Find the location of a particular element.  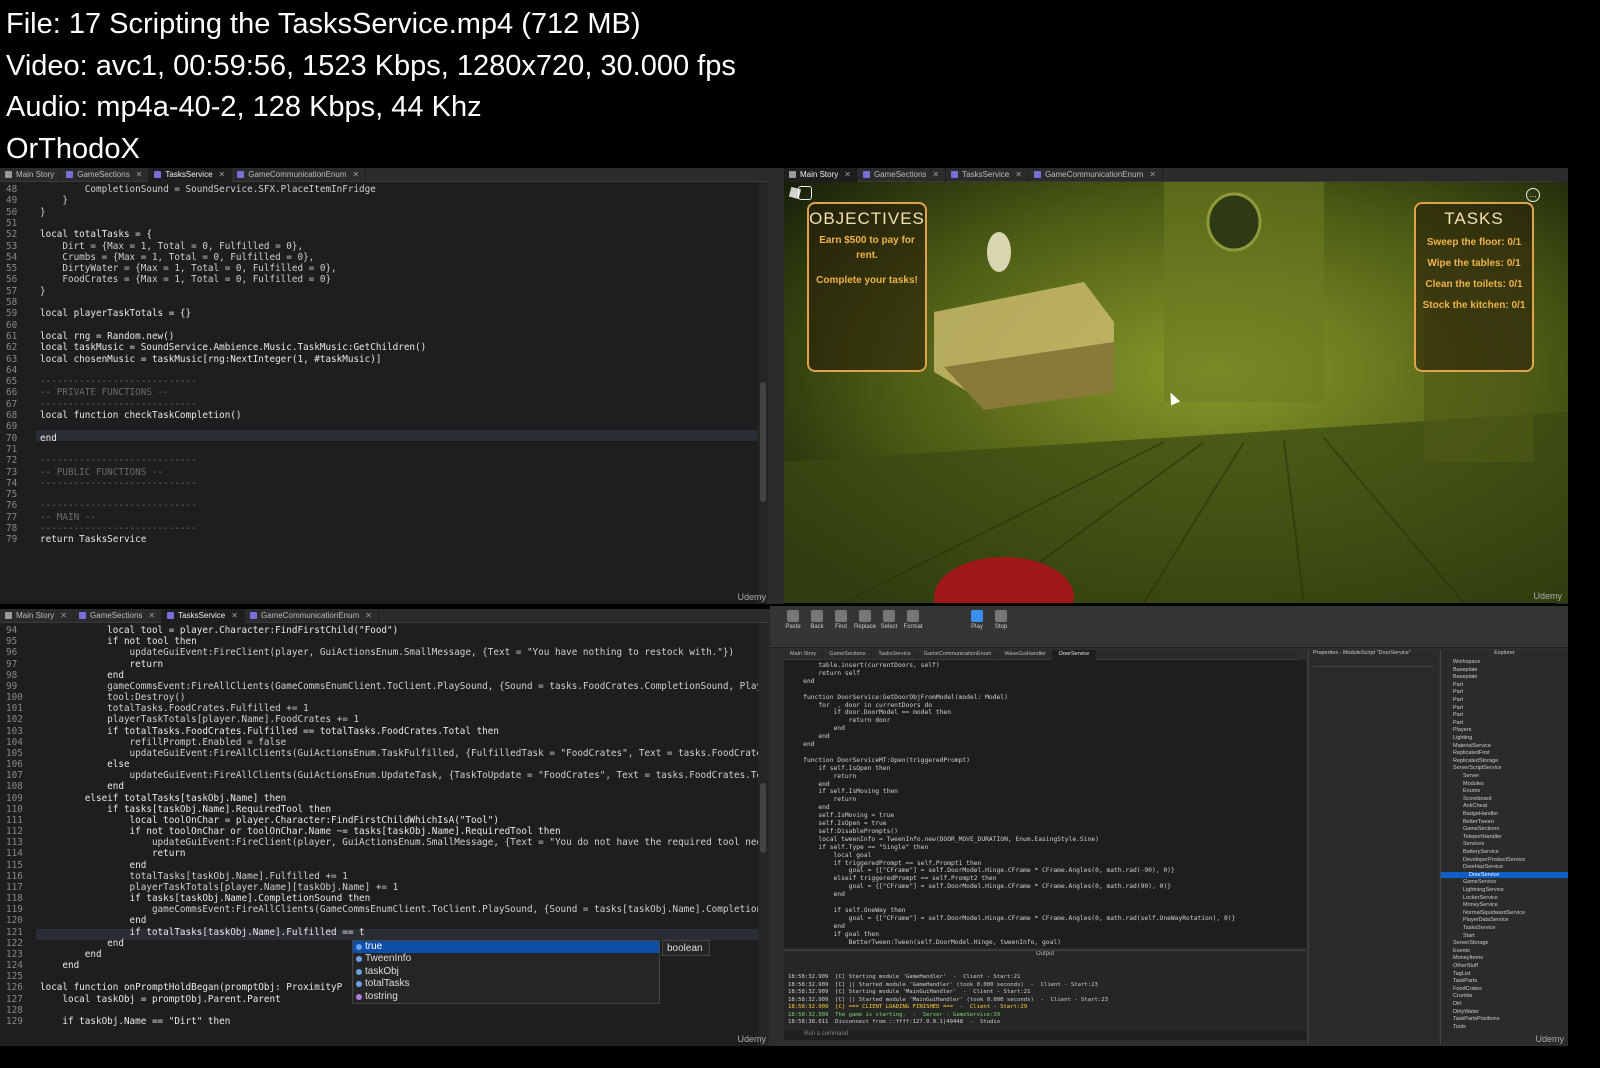

explorer-item: Start is located at coordinates (1469, 936).